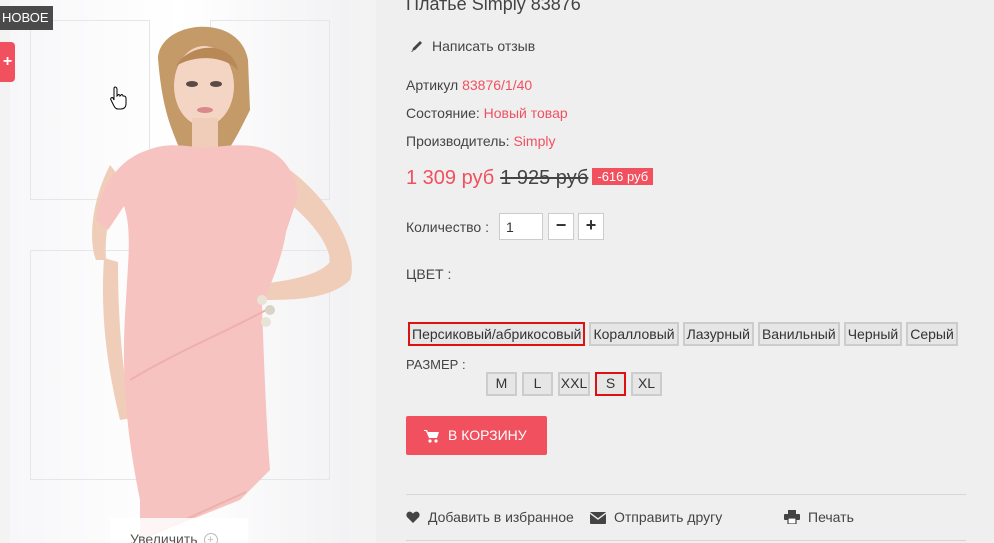 Image resolution: width=994 pixels, height=543 pixels. Describe the element at coordinates (493, 7) in the screenshot. I see `page-title: Платье Simply 83876` at that location.